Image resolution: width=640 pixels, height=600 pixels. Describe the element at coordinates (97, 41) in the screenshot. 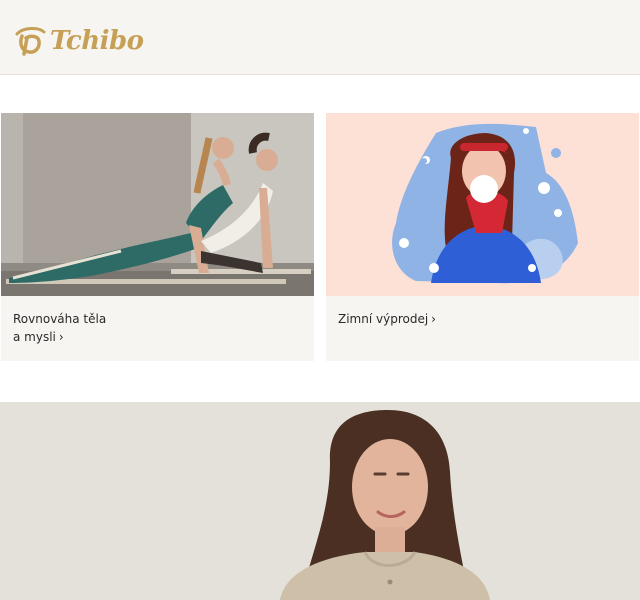

I see `brand-name: Tchibo` at that location.